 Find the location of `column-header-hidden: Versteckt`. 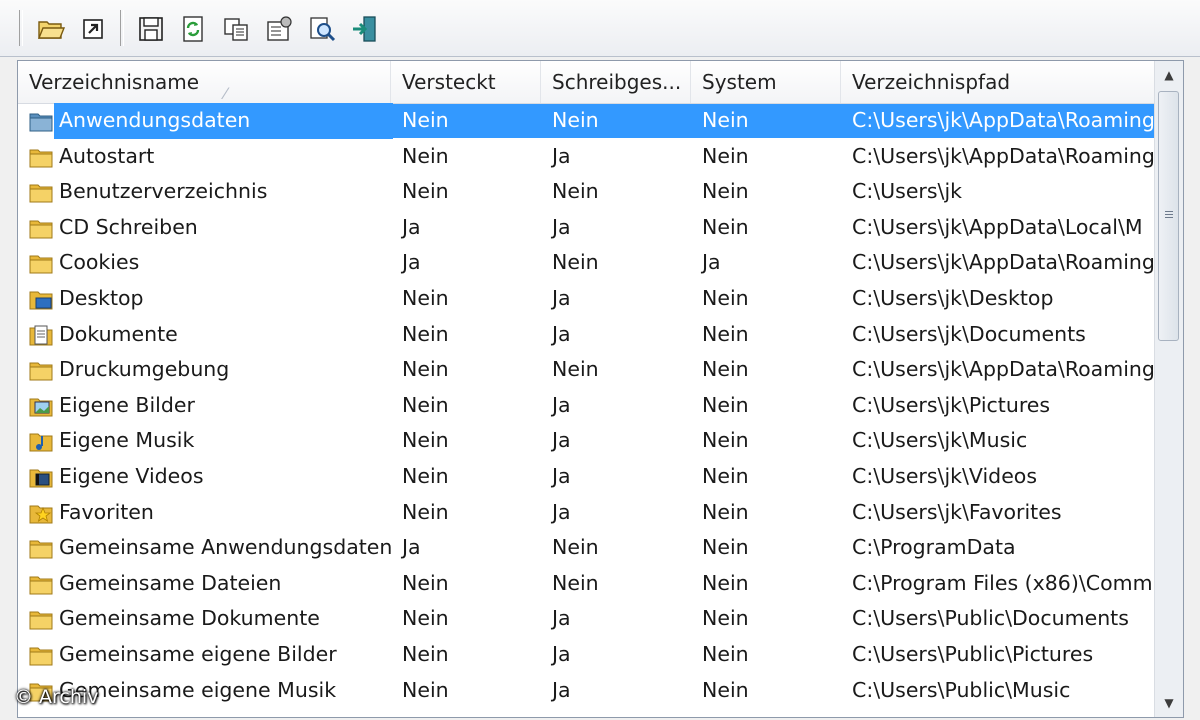

column-header-hidden: Versteckt is located at coordinates (466, 82).